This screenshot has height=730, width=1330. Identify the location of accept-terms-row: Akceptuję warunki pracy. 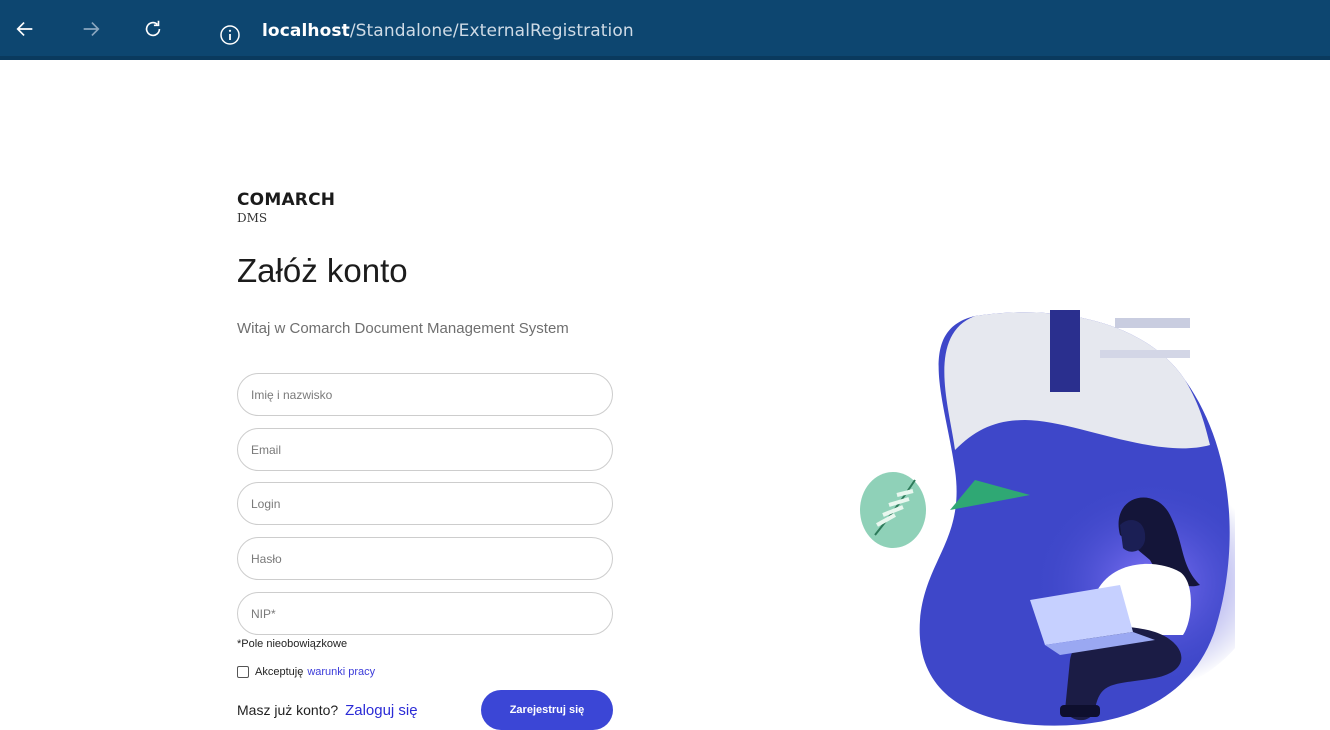
(306, 672).